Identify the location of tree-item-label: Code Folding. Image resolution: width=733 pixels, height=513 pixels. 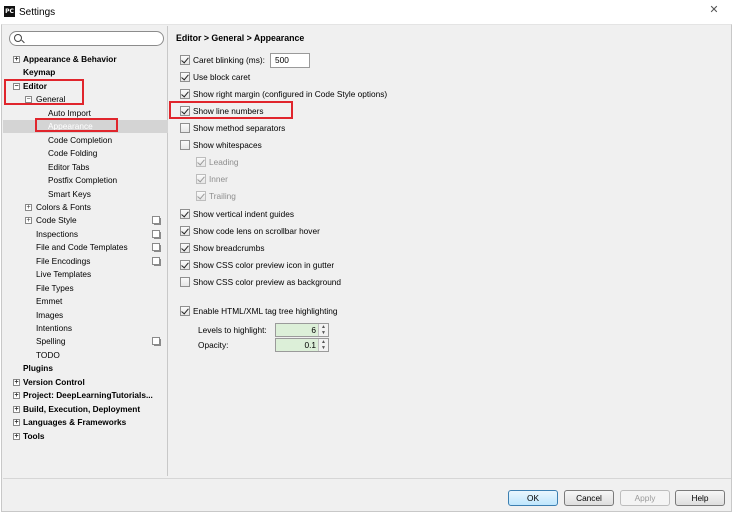
(73, 153).